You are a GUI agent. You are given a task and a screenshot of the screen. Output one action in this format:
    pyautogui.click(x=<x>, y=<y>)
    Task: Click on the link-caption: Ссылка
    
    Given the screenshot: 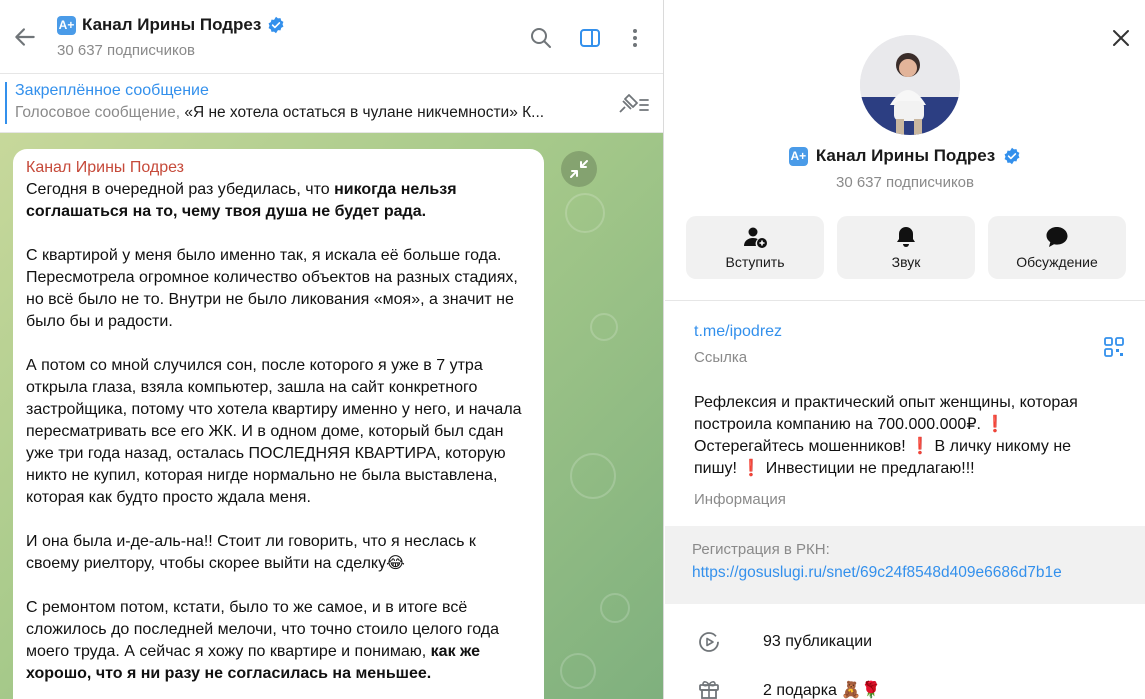 What is the action you would take?
    pyautogui.click(x=721, y=357)
    